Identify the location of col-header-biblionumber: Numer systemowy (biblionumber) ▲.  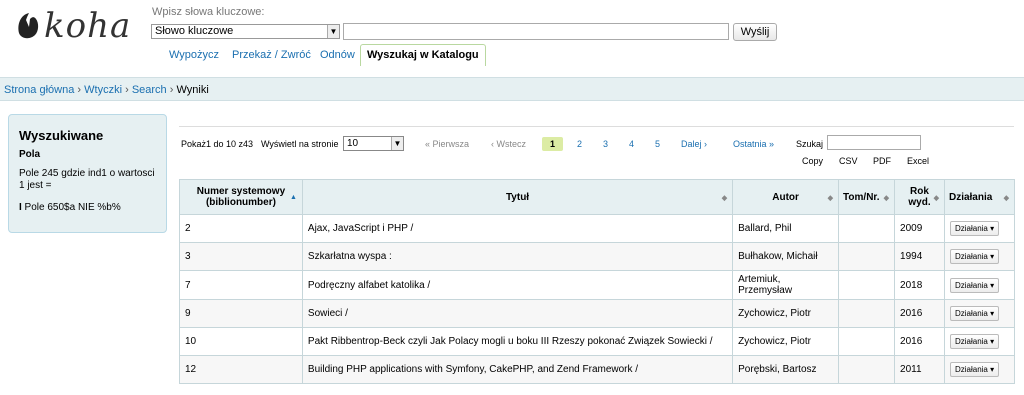
(241, 197).